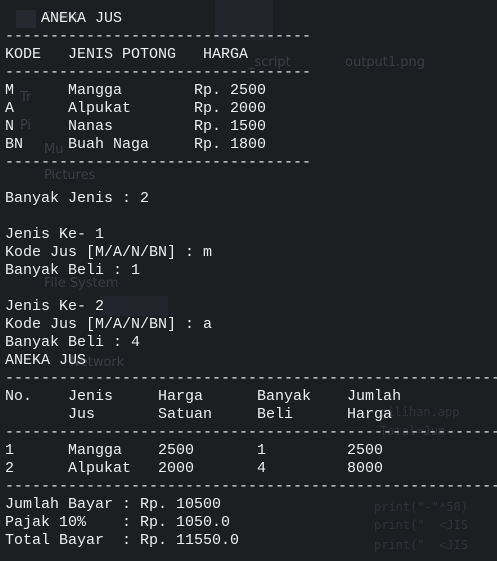  I want to click on terminal-line: Pajak 10% : Rp. 1050.0, so click(118, 522).